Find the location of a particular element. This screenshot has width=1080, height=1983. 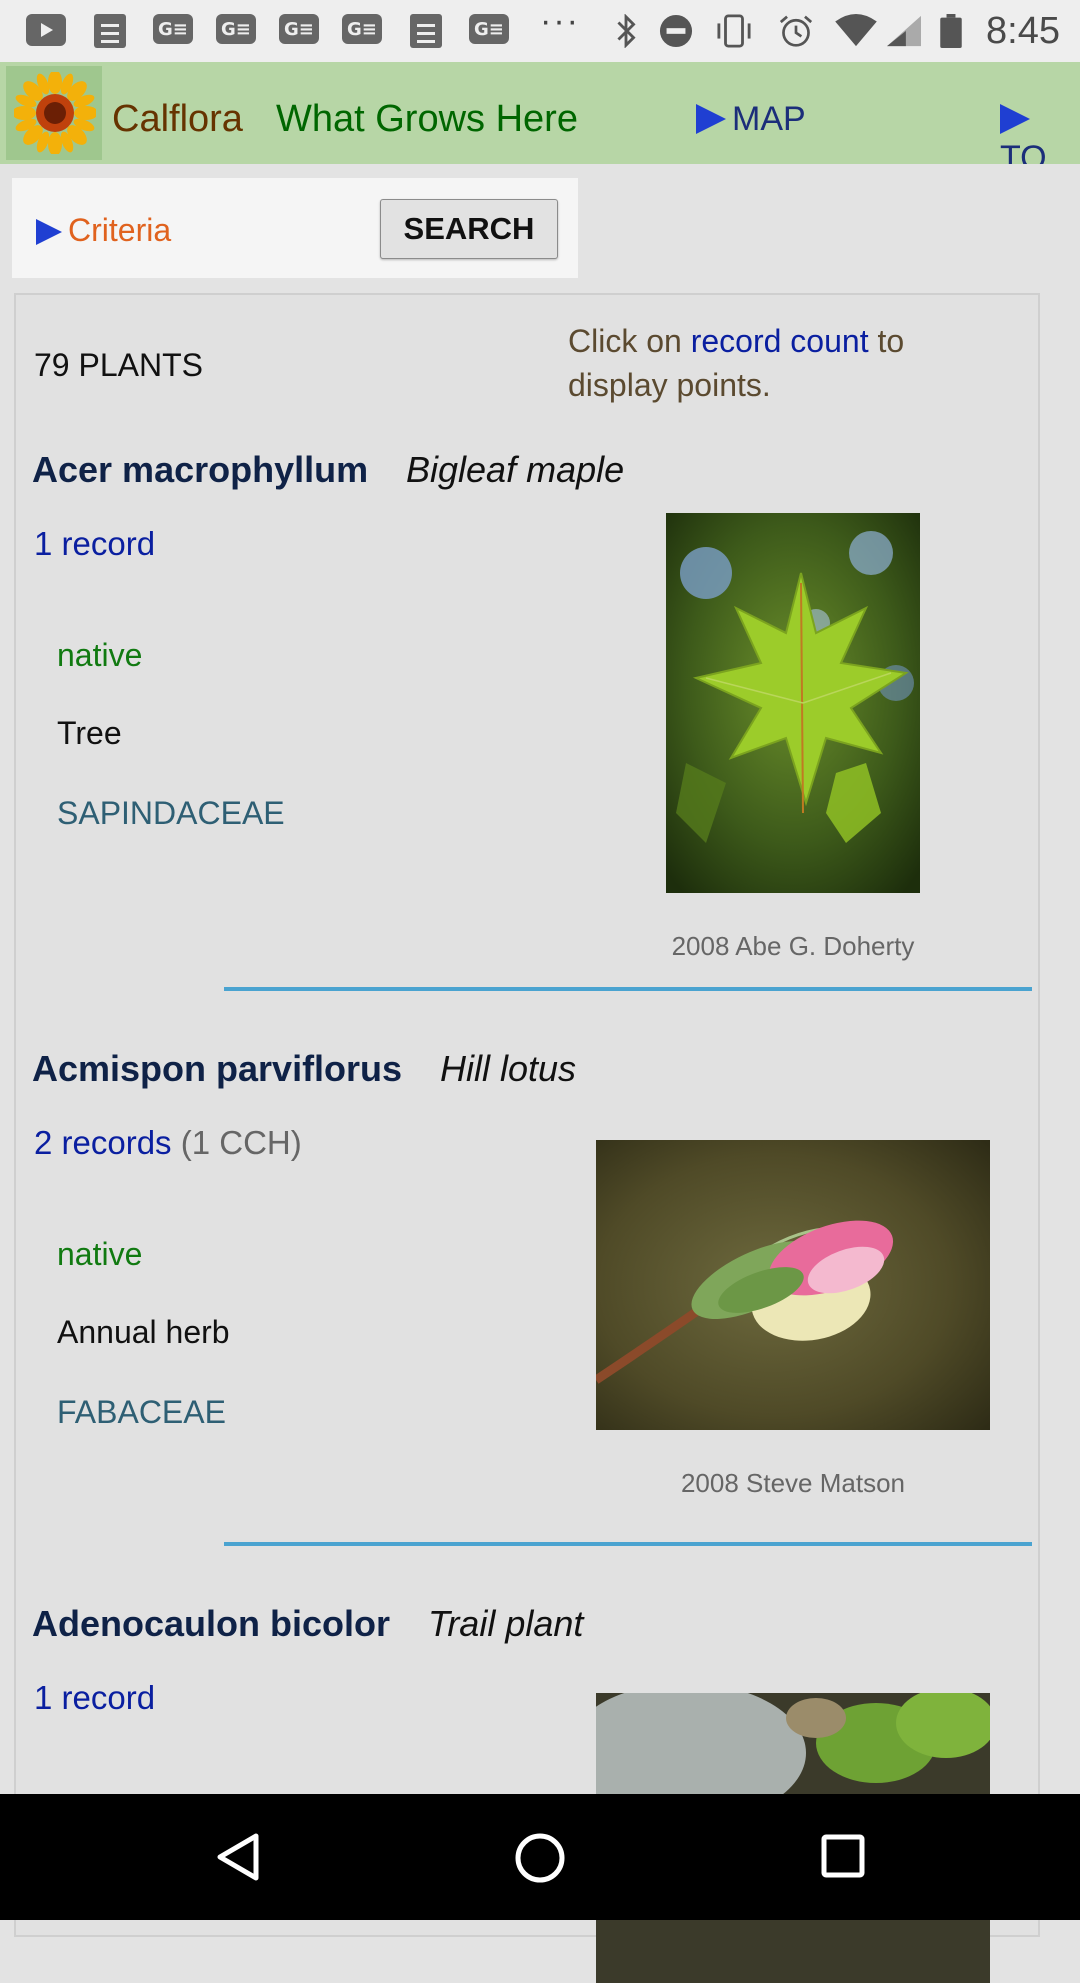

photo-credit: 2008 Abe G. Doherty is located at coordinates (793, 946).